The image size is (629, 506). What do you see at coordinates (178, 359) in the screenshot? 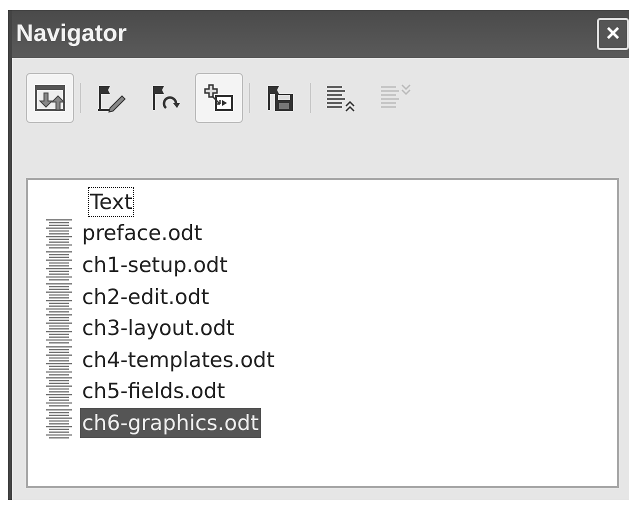
I see `tree-item: ch4-templates.odt` at bounding box center [178, 359].